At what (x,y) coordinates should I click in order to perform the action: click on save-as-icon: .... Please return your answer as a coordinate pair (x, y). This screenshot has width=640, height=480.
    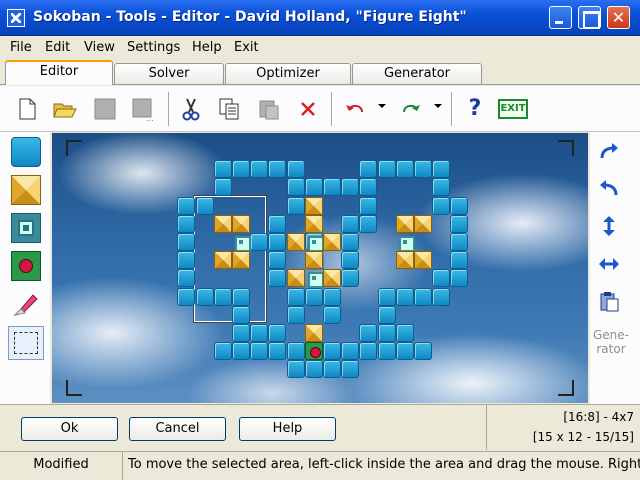
    Looking at the image, I should click on (143, 109).